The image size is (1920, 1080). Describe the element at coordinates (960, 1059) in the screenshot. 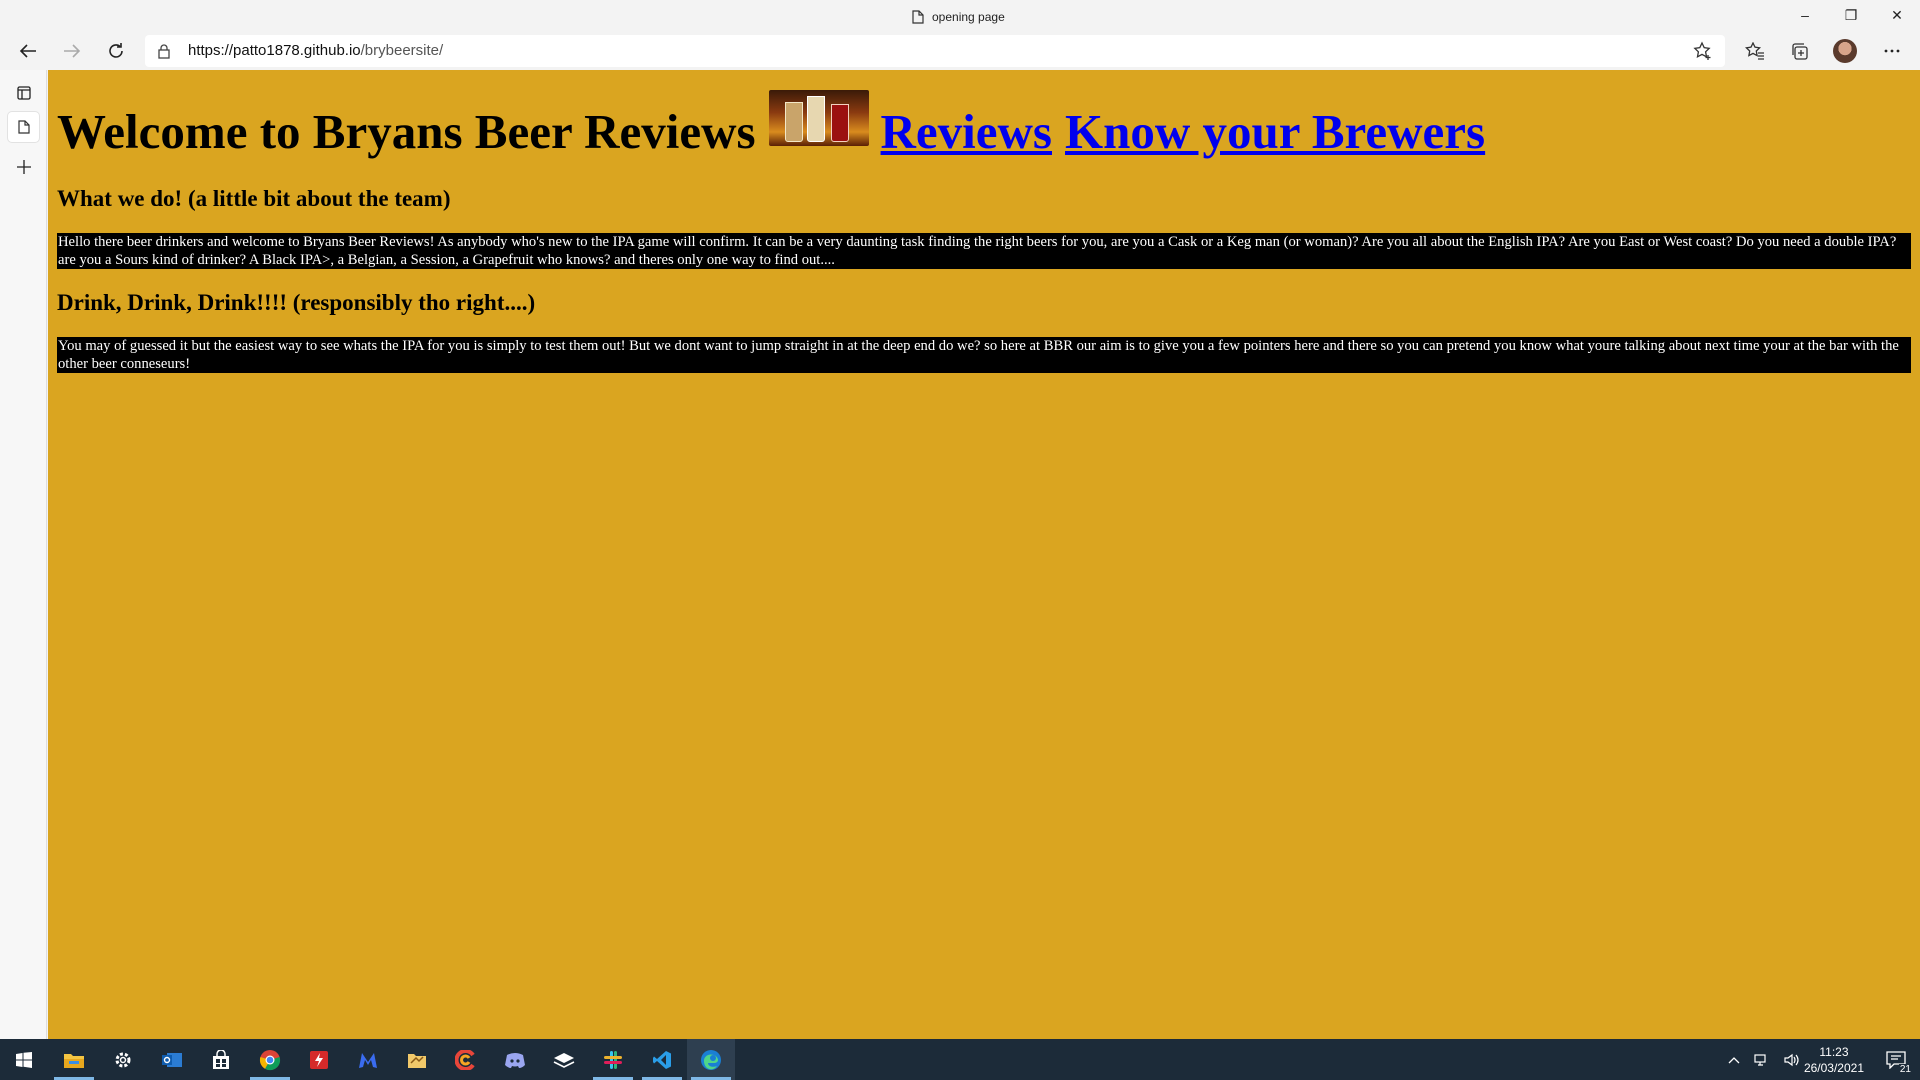

I see `taskbar: 11:23 26/03/2021 21` at that location.